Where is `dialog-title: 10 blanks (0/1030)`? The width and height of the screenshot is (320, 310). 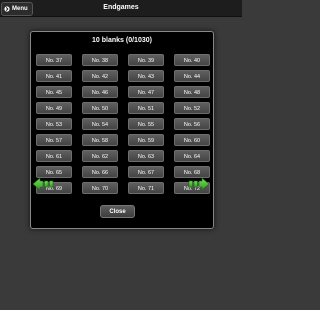
dialog-title: 10 blanks (0/1030) is located at coordinates (122, 40).